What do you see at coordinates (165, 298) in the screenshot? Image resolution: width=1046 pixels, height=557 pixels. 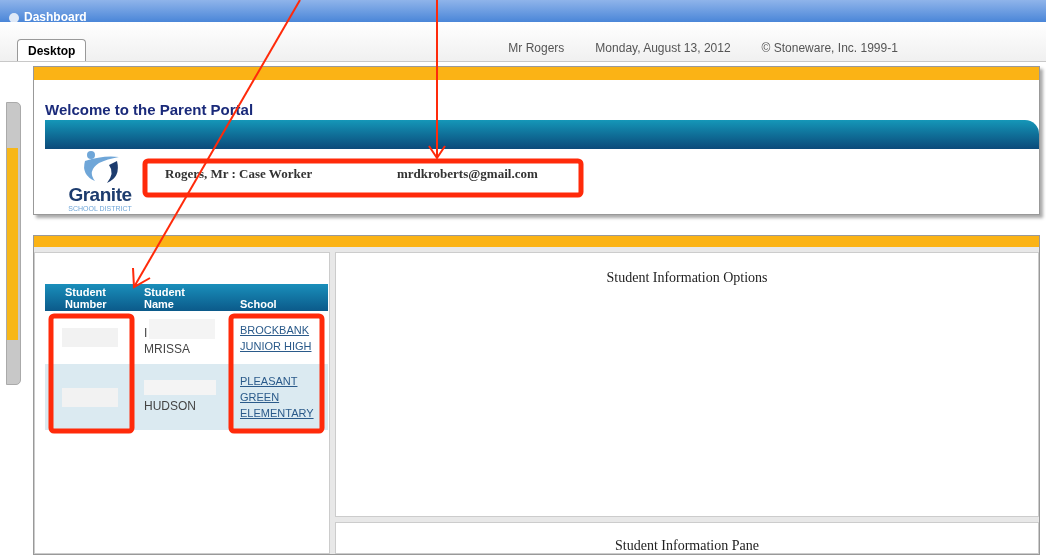 I see `column-header: Student Name` at bounding box center [165, 298].